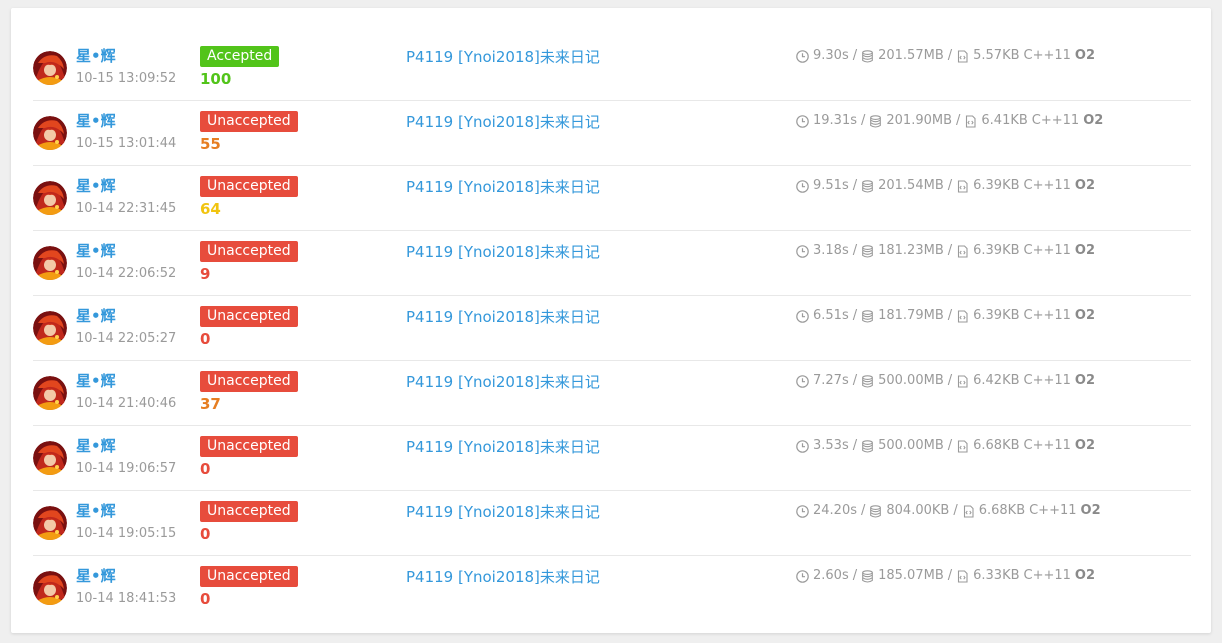  What do you see at coordinates (1004, 120) in the screenshot?
I see `code-size: 6.41KB` at bounding box center [1004, 120].